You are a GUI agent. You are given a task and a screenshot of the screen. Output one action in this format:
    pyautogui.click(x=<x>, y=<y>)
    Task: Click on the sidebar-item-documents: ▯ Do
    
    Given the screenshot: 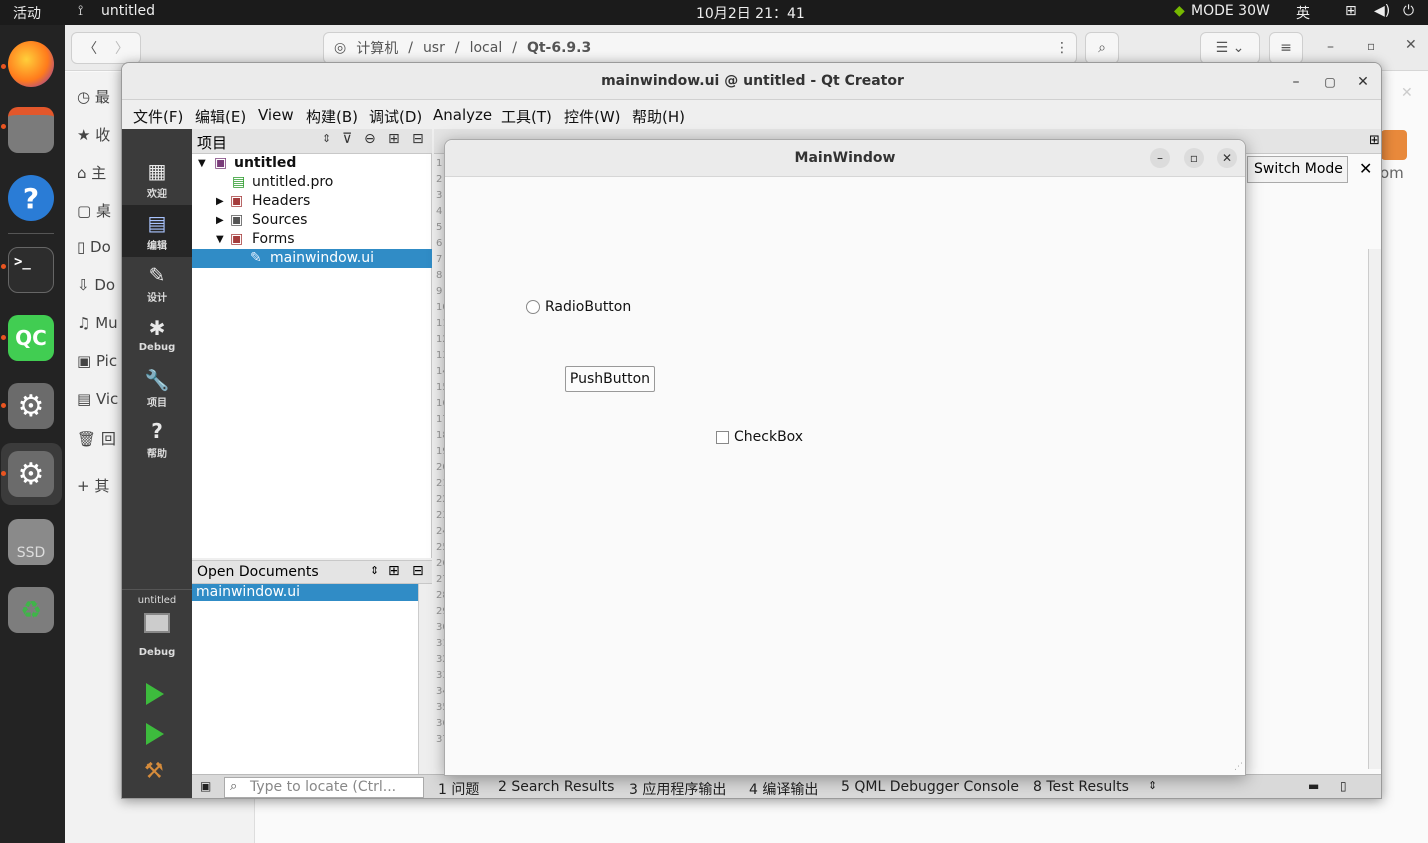 What is the action you would take?
    pyautogui.click(x=94, y=247)
    